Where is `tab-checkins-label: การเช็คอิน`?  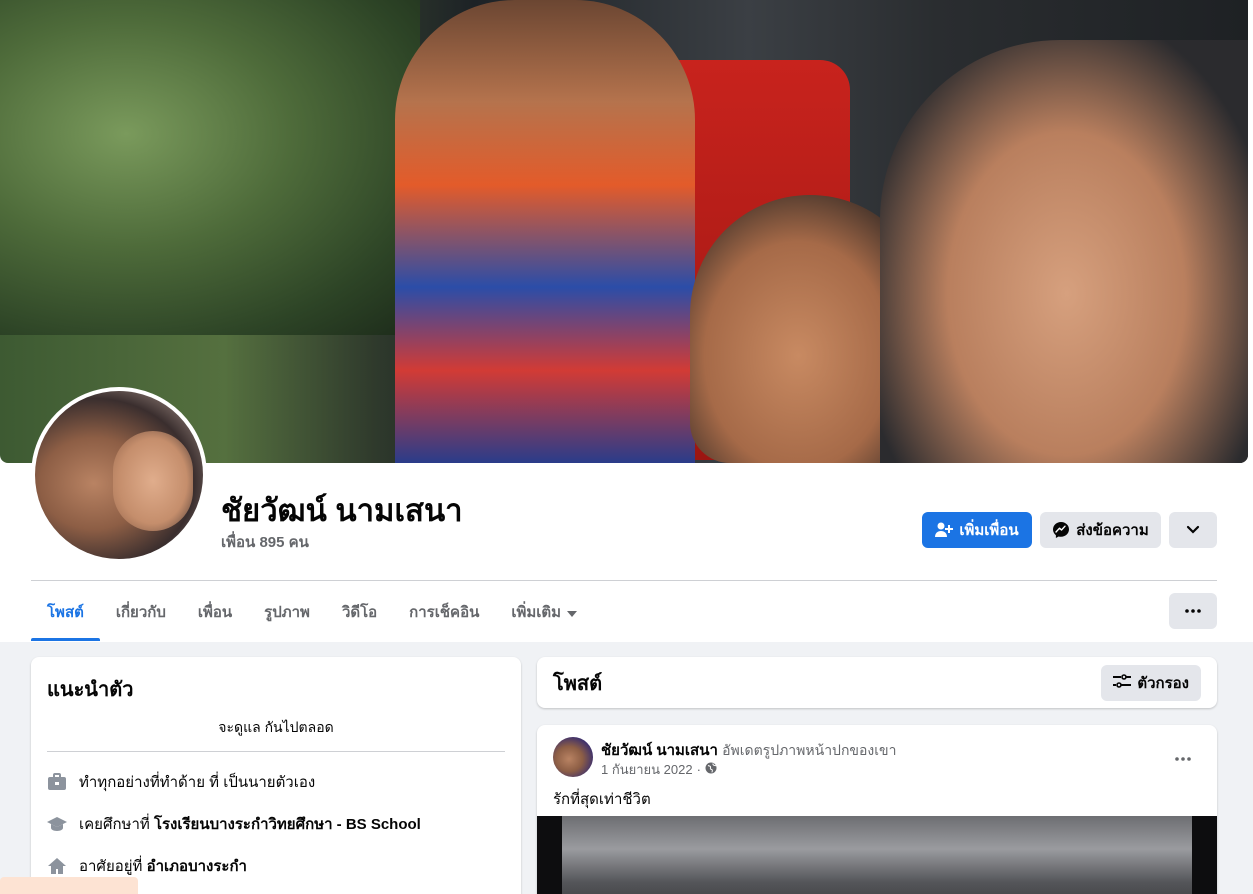
tab-checkins-label: การเช็คอิน is located at coordinates (444, 612).